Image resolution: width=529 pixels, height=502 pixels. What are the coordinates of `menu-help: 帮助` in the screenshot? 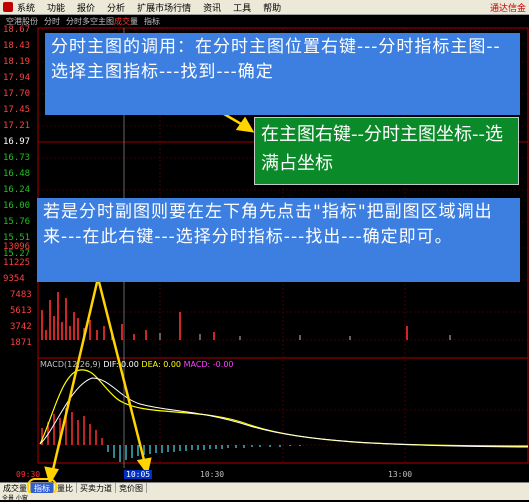 It's located at (272, 7).